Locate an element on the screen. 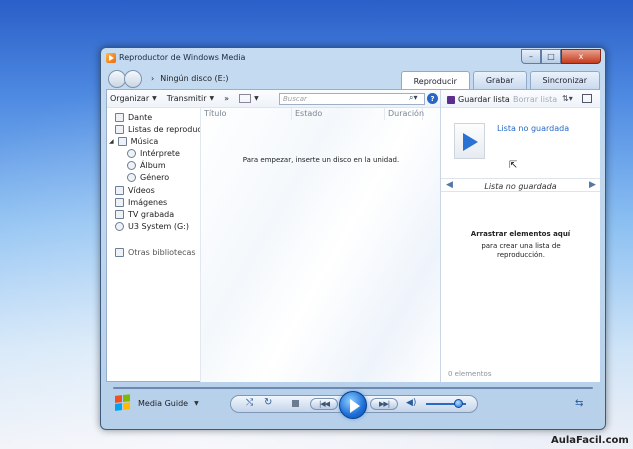  player-controls: ⤭ ↻ |◀◀ ▶▶| ◀) ⇆ is located at coordinates (353, 405).